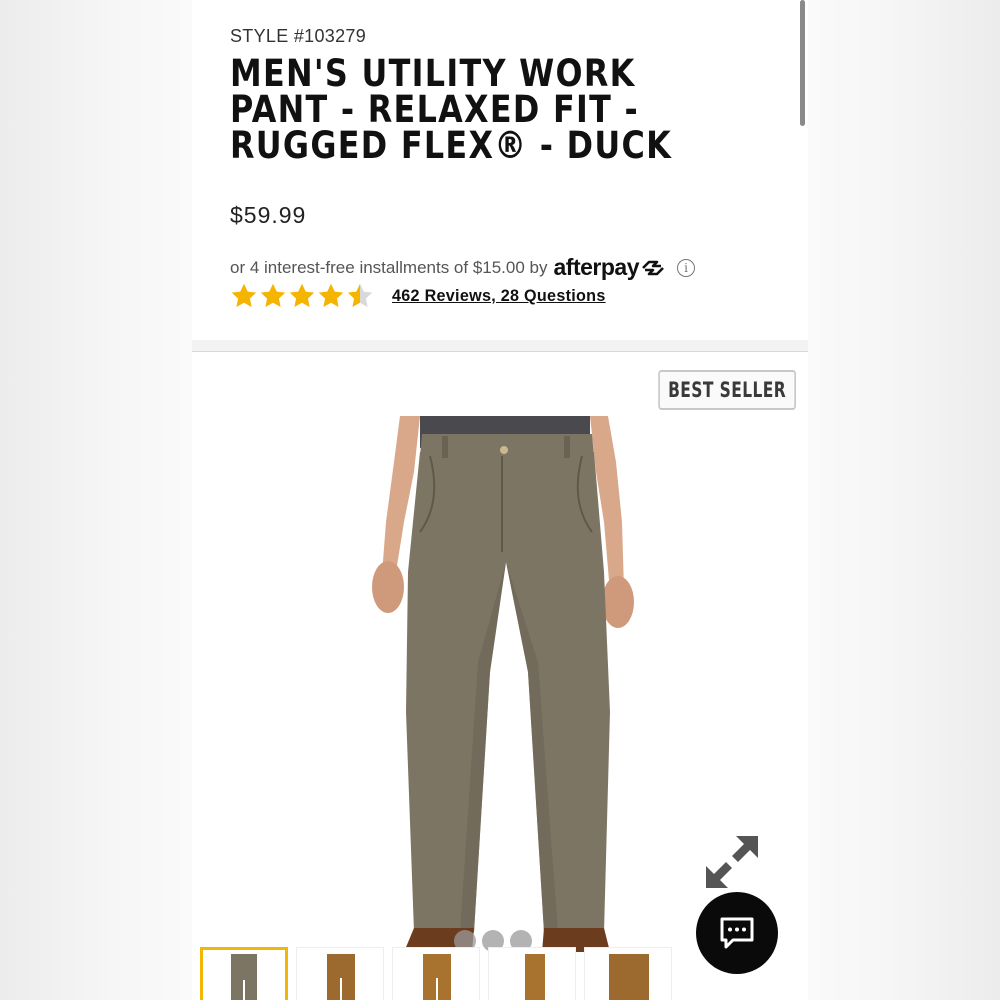  Describe the element at coordinates (596, 267) in the screenshot. I see `afterpay-brand: afterpay` at that location.